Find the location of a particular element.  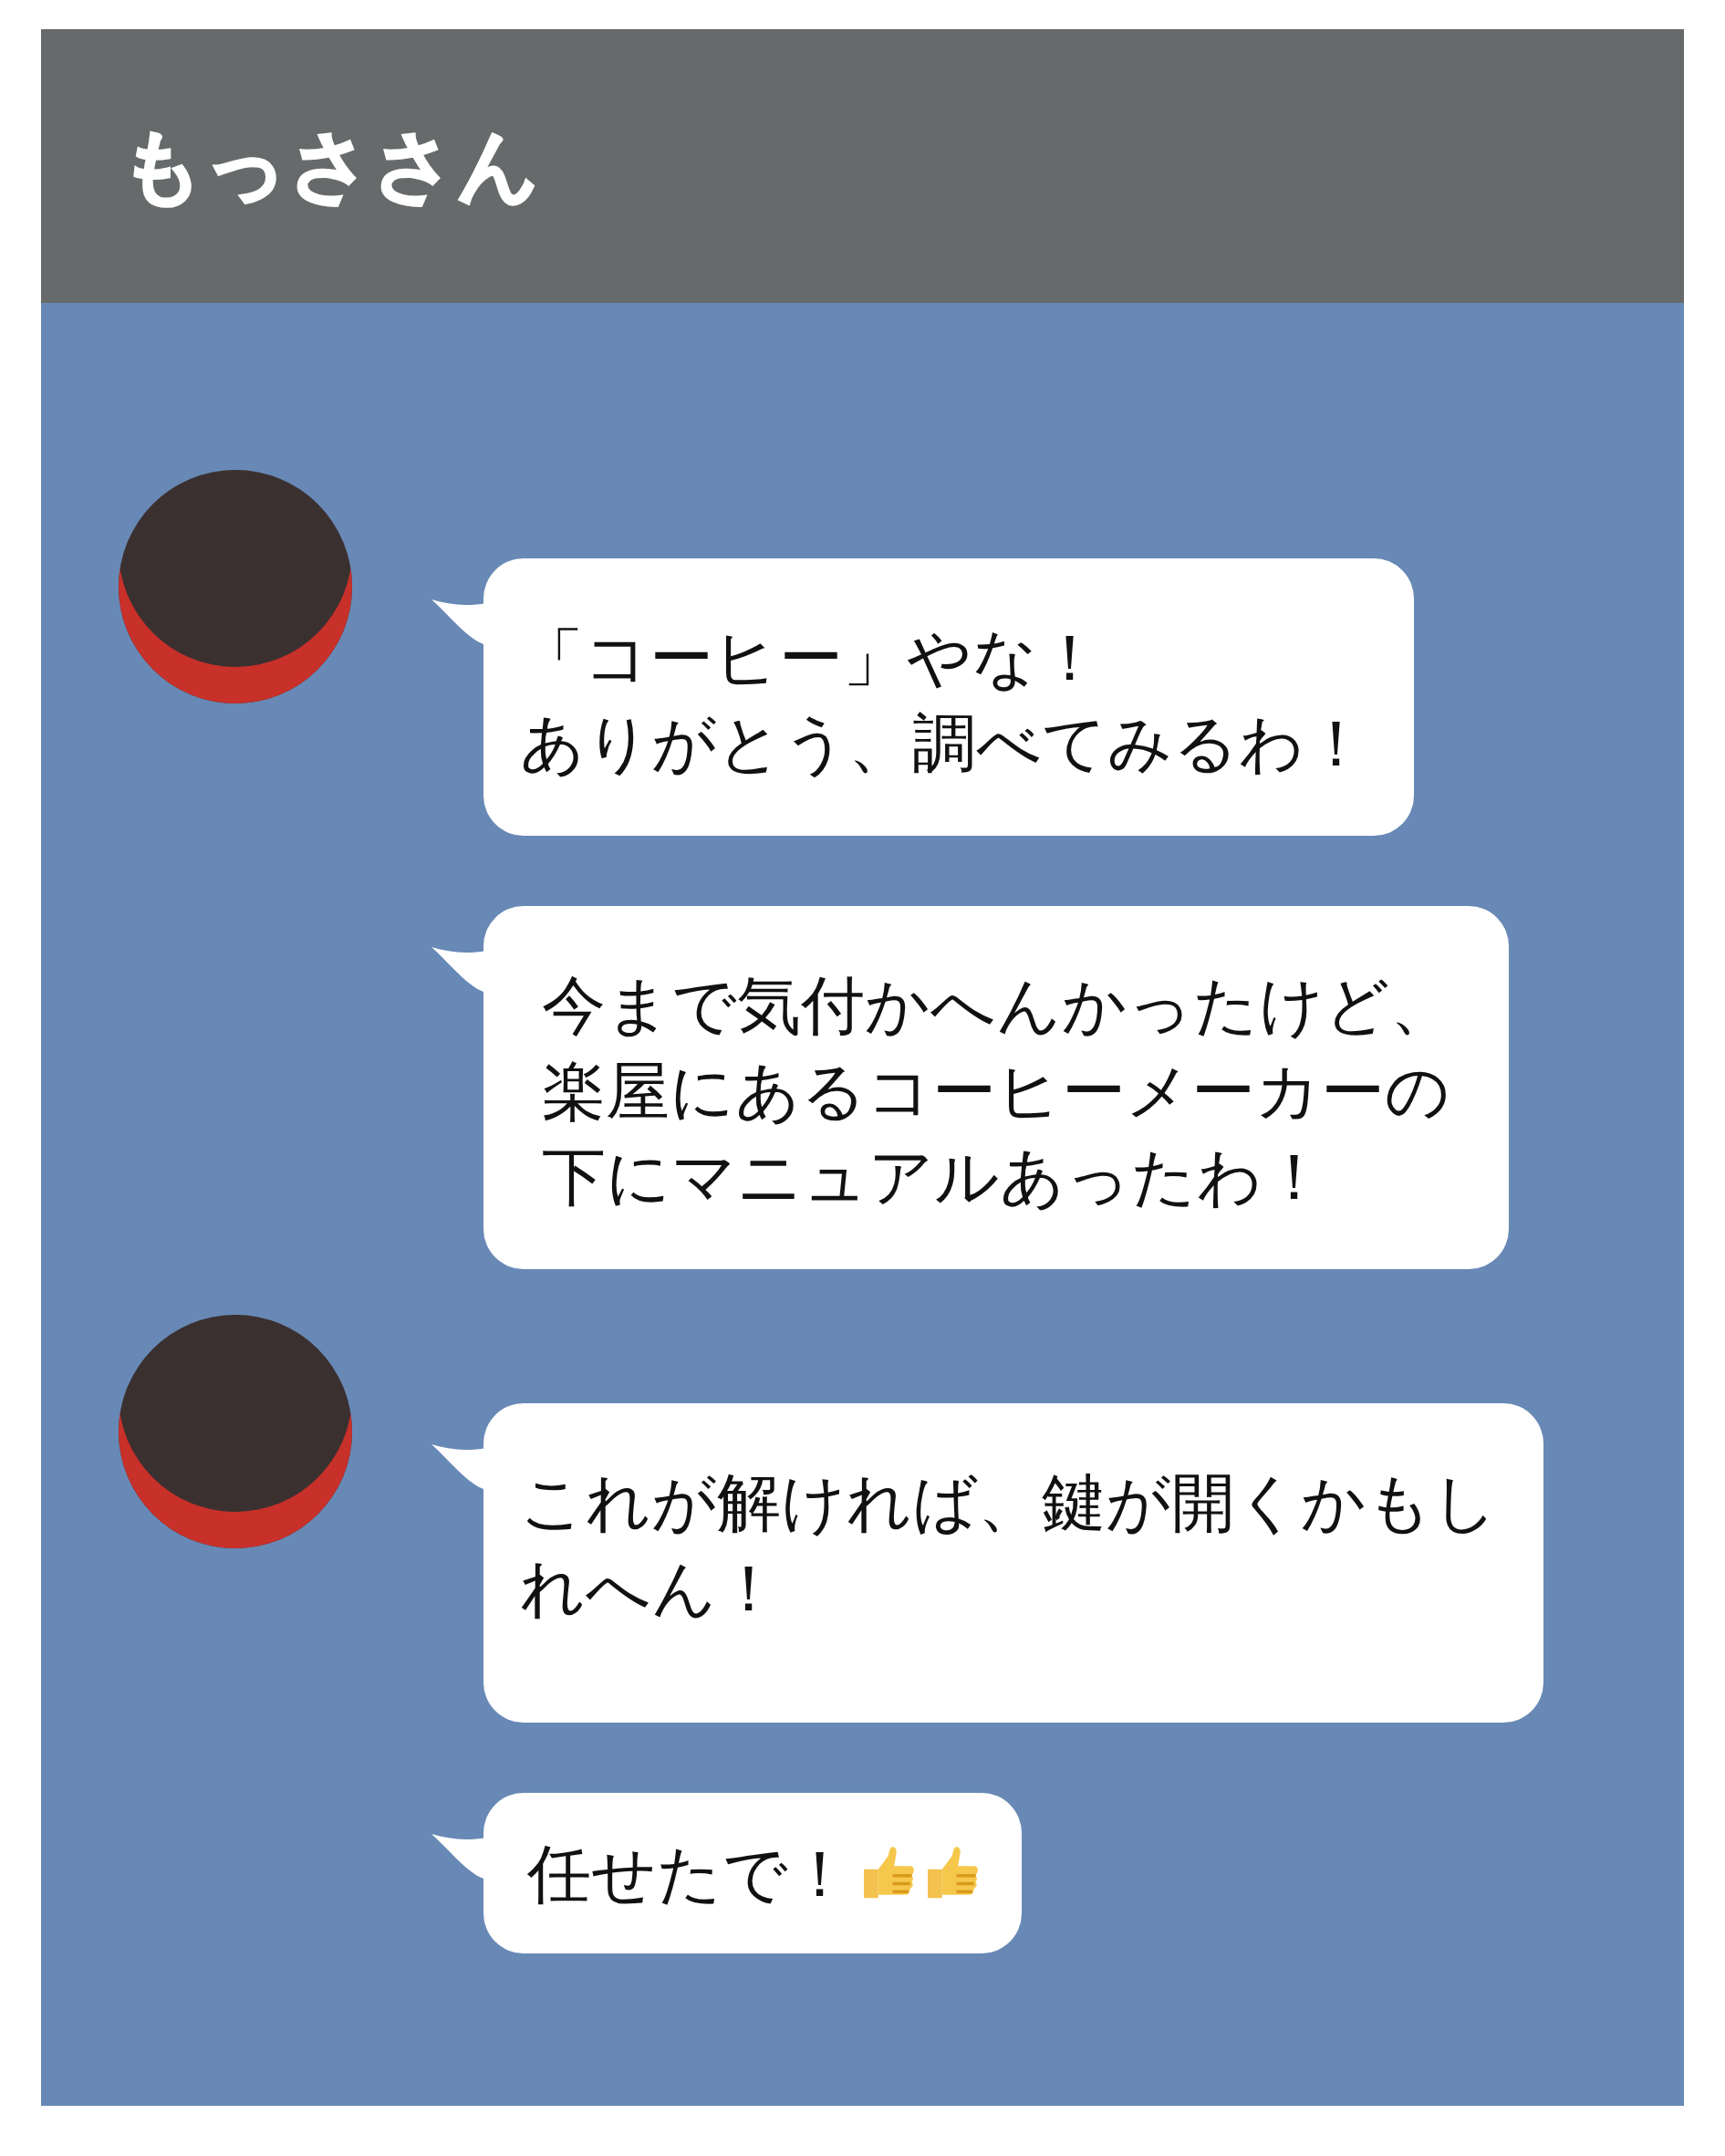

message-text-line: 任せたで！ is located at coordinates (689, 1875).